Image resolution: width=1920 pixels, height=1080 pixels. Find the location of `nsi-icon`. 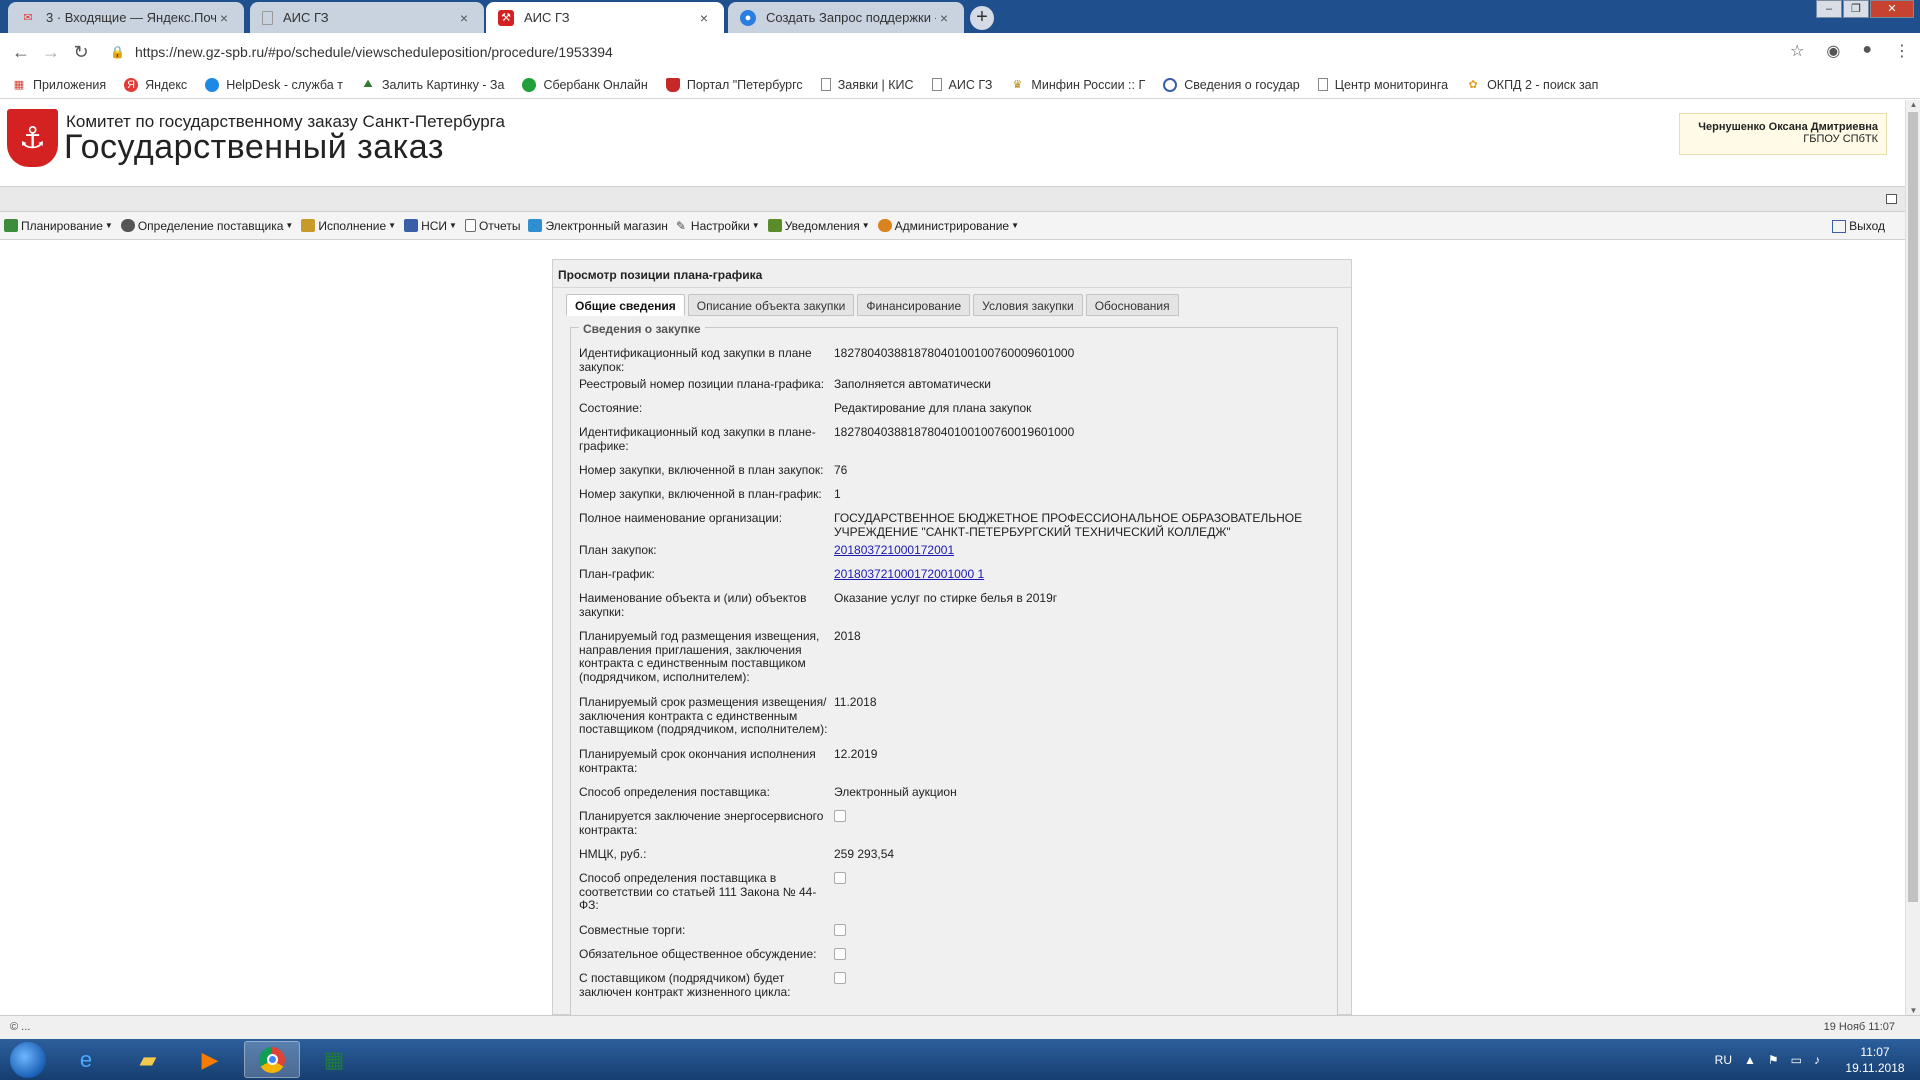

nsi-icon is located at coordinates (411, 225).